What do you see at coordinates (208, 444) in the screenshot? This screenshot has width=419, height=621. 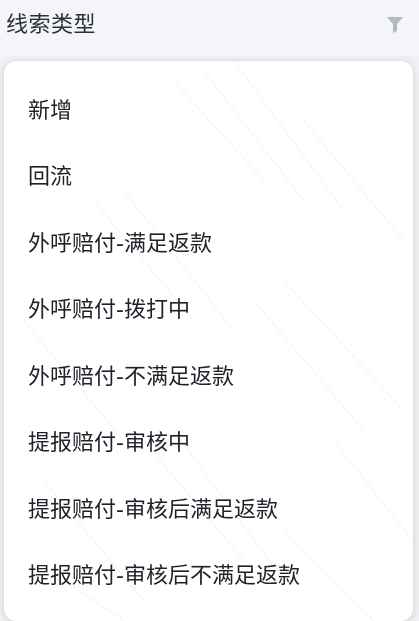 I see `option-report-reviewing: 提报赔付-审核中` at bounding box center [208, 444].